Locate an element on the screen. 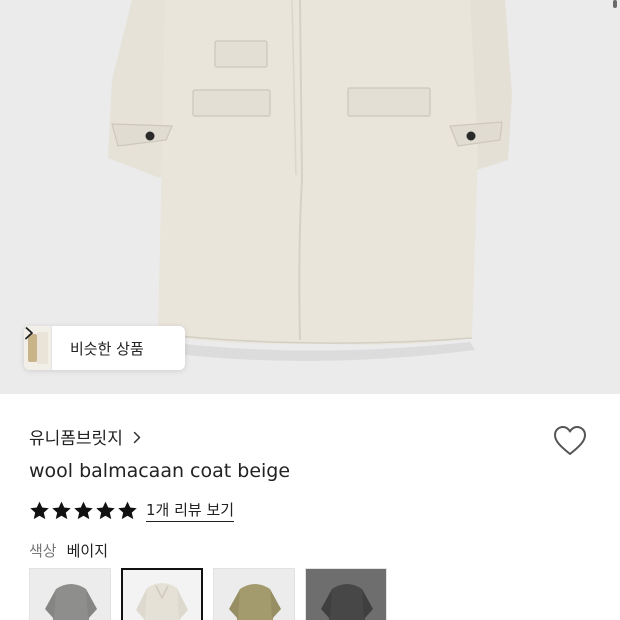 The height and width of the screenshot is (620, 620). star-rating is located at coordinates (83, 510).